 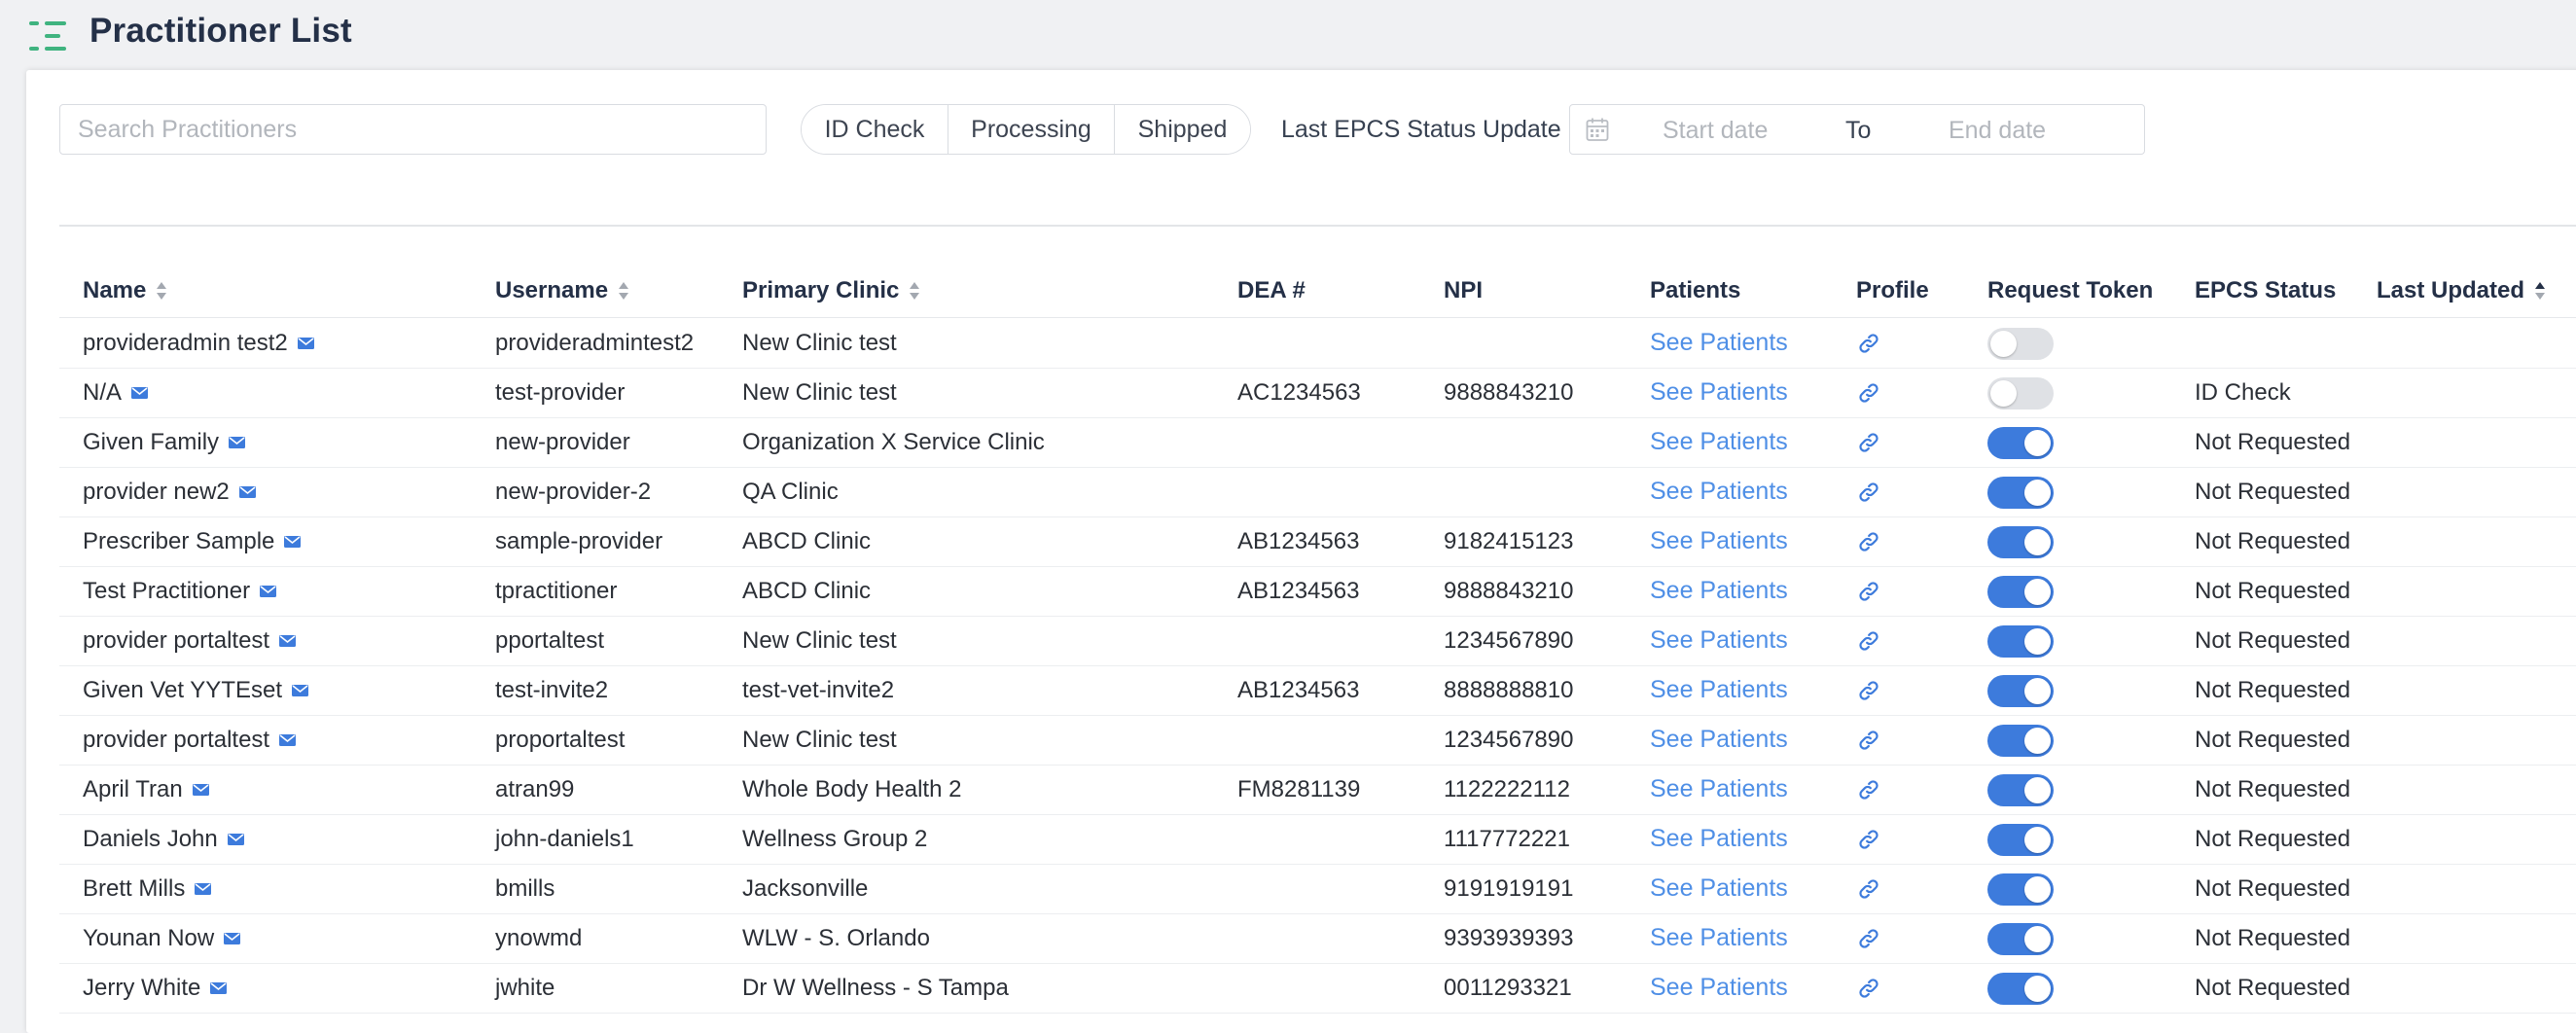 What do you see at coordinates (556, 590) in the screenshot?
I see `cell-username: tpractitioner` at bounding box center [556, 590].